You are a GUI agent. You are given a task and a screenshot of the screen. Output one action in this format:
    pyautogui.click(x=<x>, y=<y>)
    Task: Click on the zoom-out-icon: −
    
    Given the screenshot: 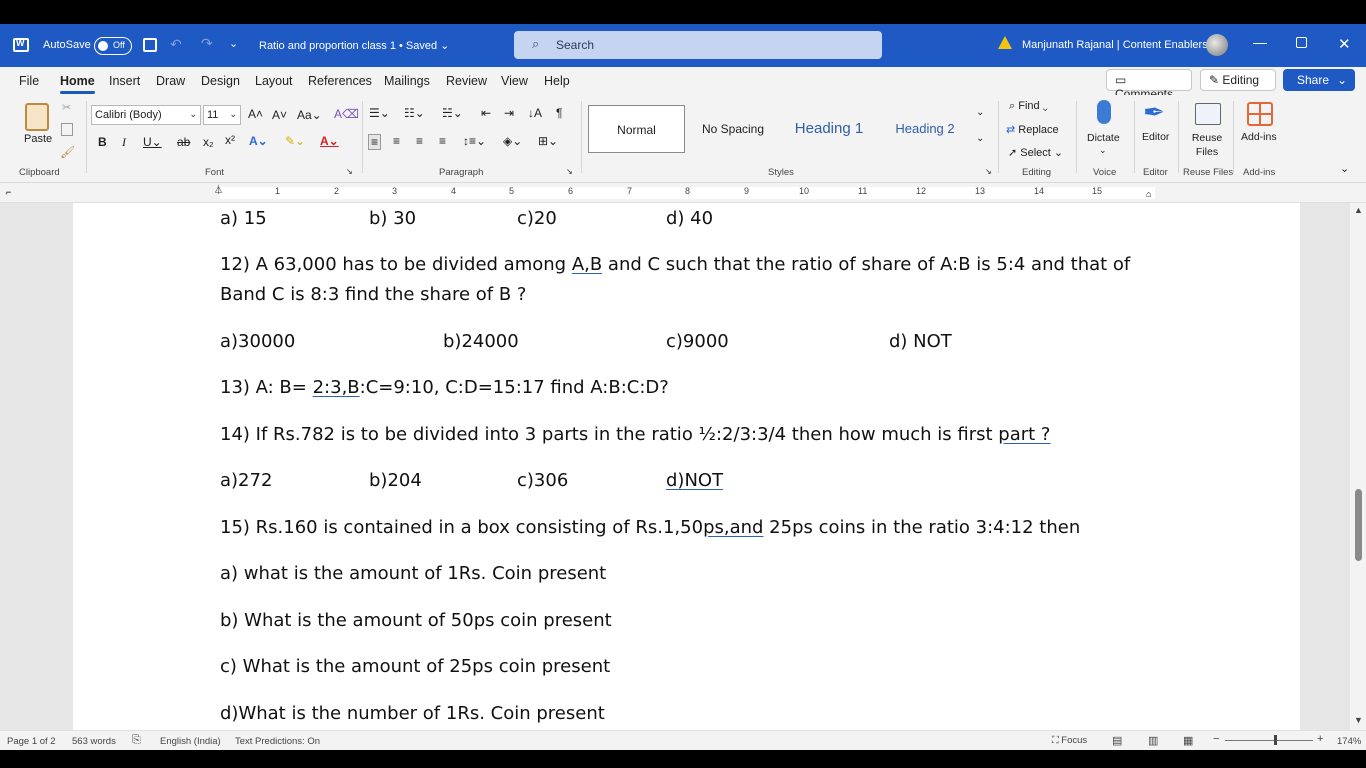 What is the action you would take?
    pyautogui.click(x=1216, y=739)
    